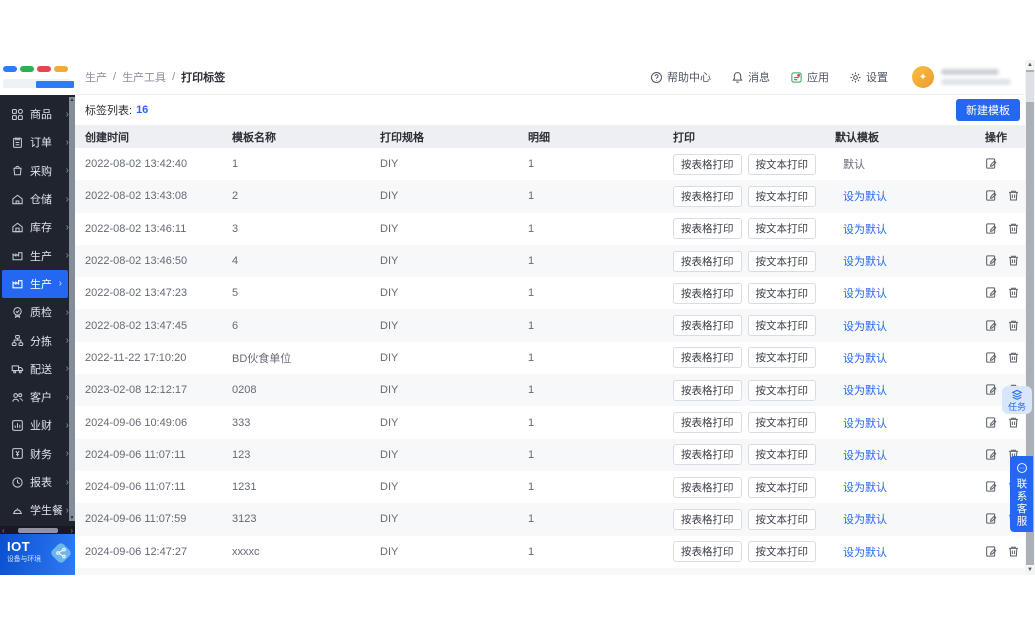 The height and width of the screenshot is (635, 1035). What do you see at coordinates (37, 369) in the screenshot?
I see `sidebar-item-delivery: 配送 ›` at bounding box center [37, 369].